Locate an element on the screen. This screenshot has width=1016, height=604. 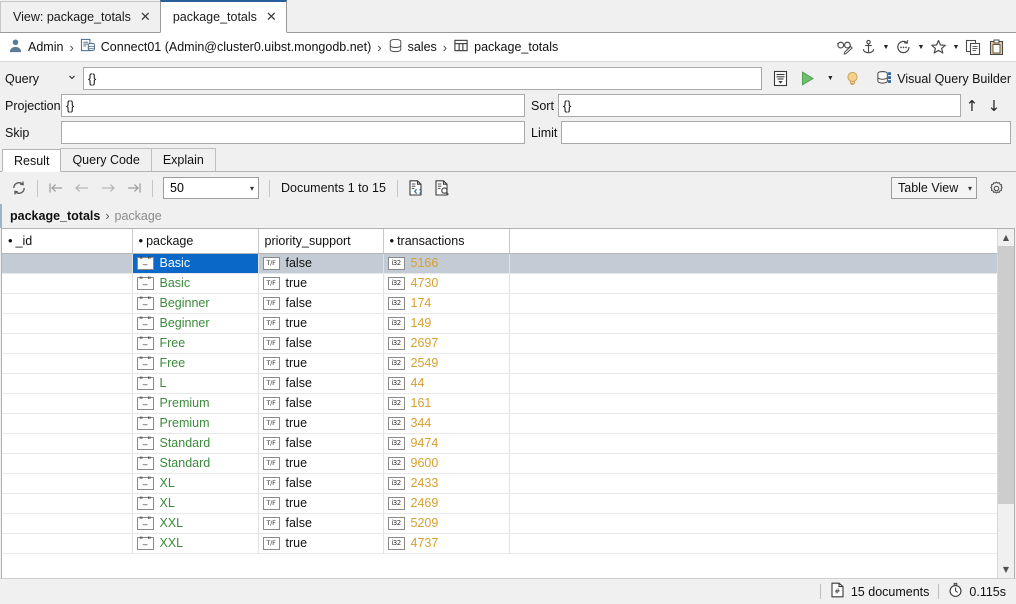
table-row: "_" Standard T/F true i32 9600 is located at coordinates (499, 463).